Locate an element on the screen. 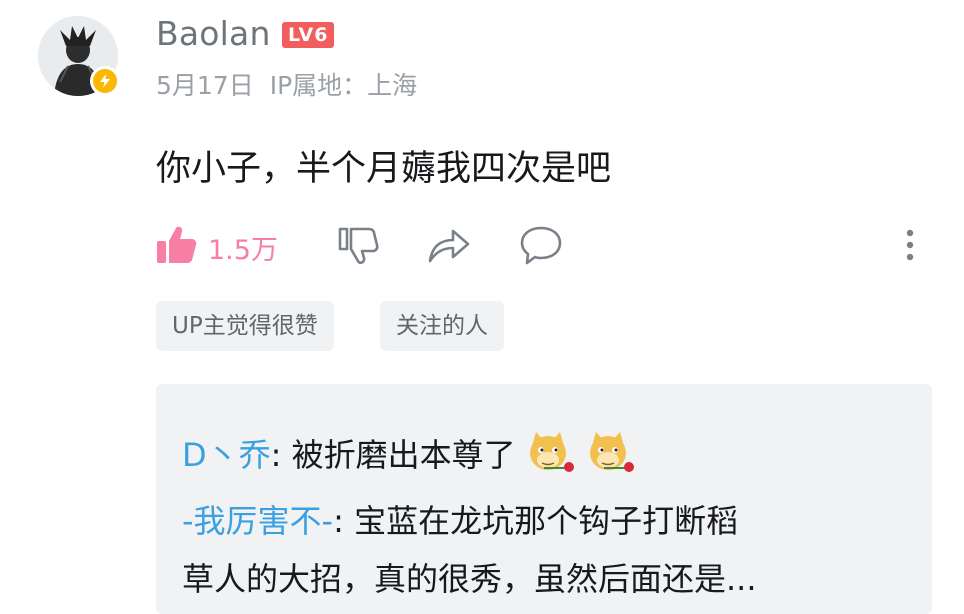 This screenshot has width=964, height=614. reply-text: 宝蓝在龙坑那个钩子打断稻 is located at coordinates (546, 521).